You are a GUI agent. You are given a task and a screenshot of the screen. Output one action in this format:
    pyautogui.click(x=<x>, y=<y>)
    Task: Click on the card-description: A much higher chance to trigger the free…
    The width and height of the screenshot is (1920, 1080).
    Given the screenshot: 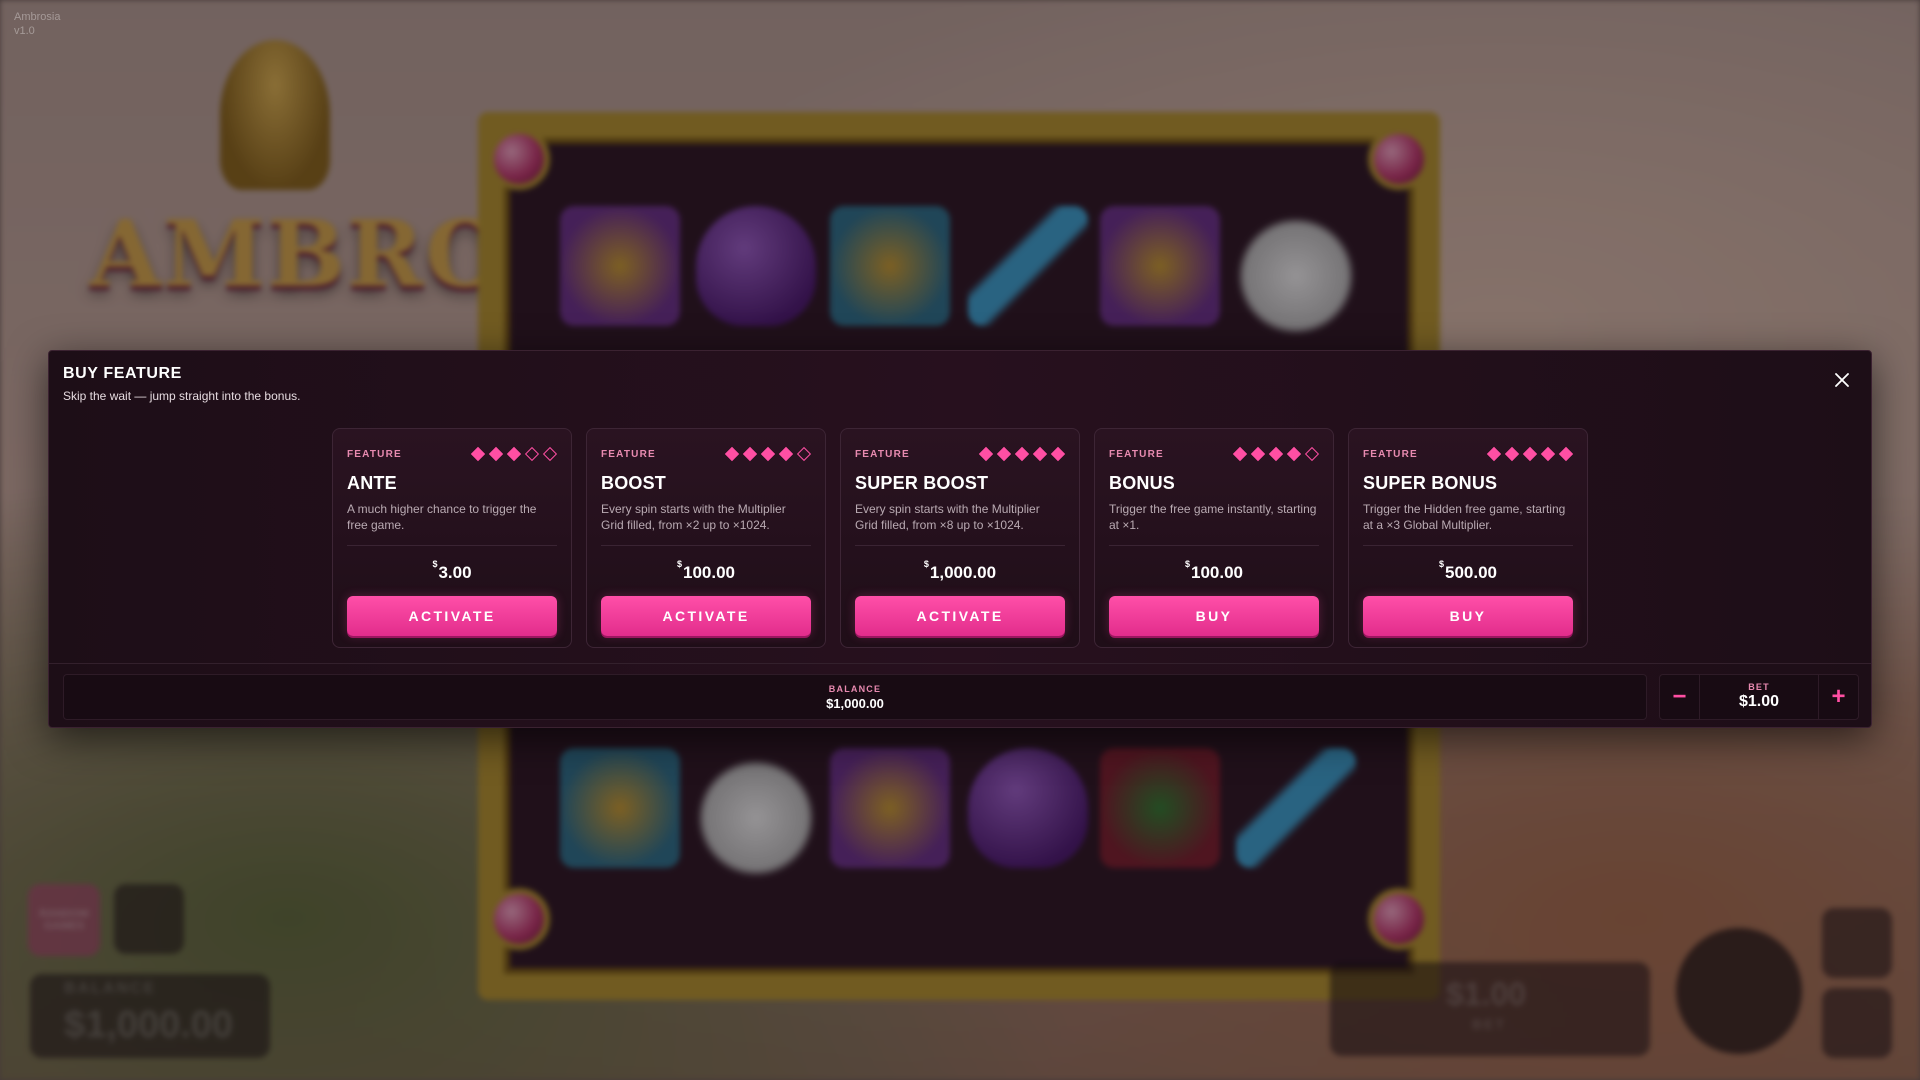 What is the action you would take?
    pyautogui.click(x=442, y=517)
    